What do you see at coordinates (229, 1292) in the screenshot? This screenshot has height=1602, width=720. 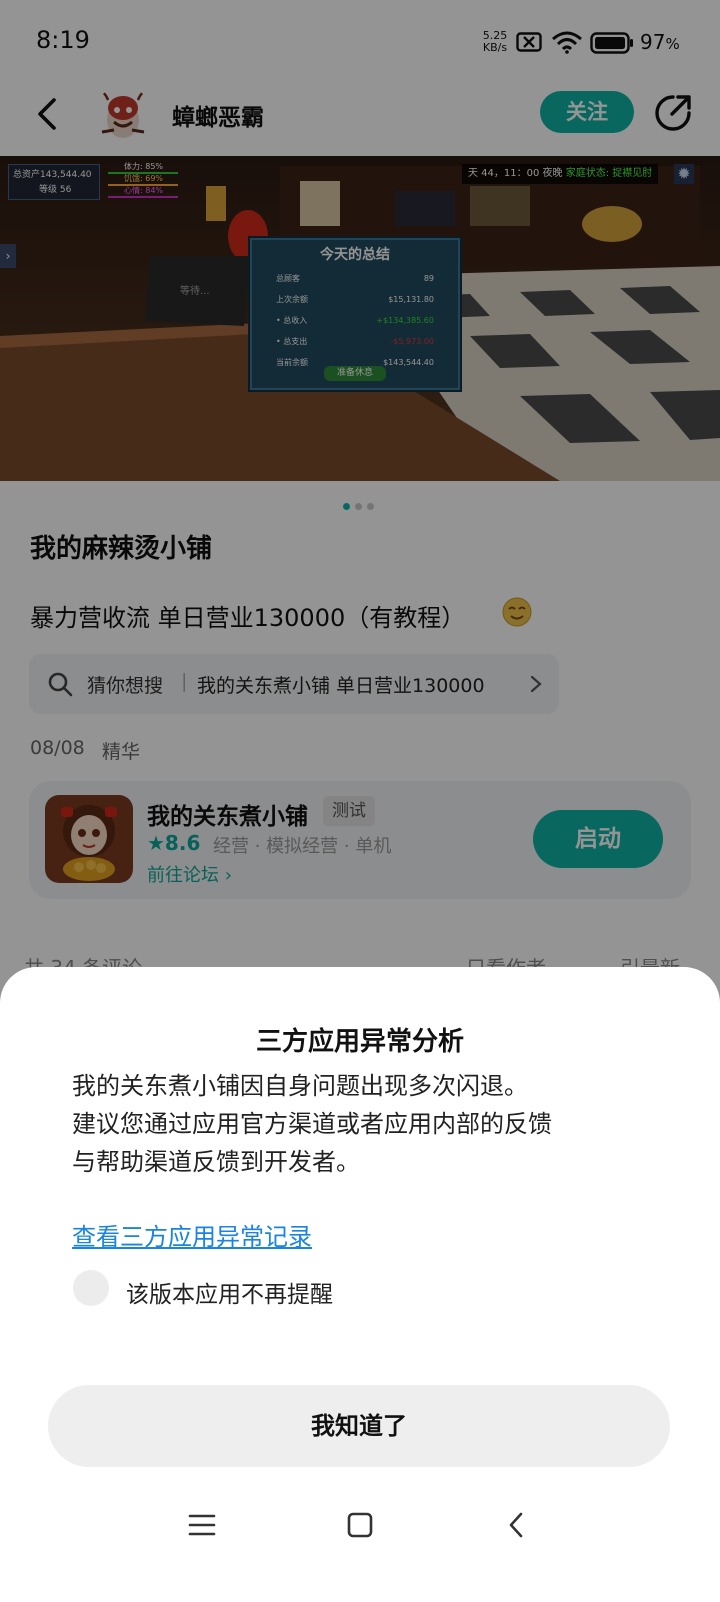 I see `no-remind-label: 该版本应用不再提醒` at bounding box center [229, 1292].